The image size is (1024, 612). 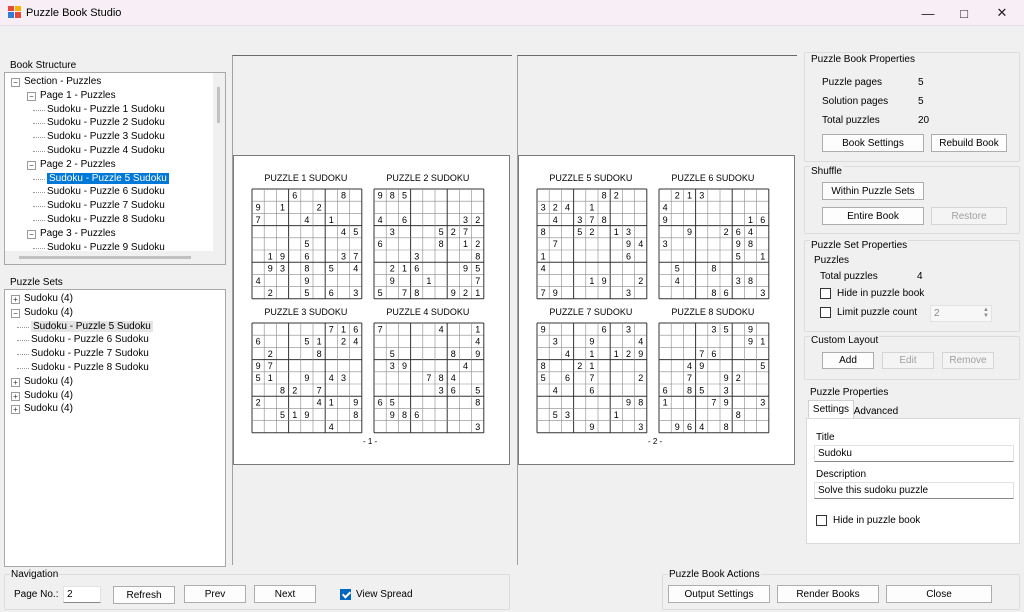 What do you see at coordinates (106, 123) in the screenshot?
I see `tree-item: Sudoku - Puzzle 2 Sudoku` at bounding box center [106, 123].